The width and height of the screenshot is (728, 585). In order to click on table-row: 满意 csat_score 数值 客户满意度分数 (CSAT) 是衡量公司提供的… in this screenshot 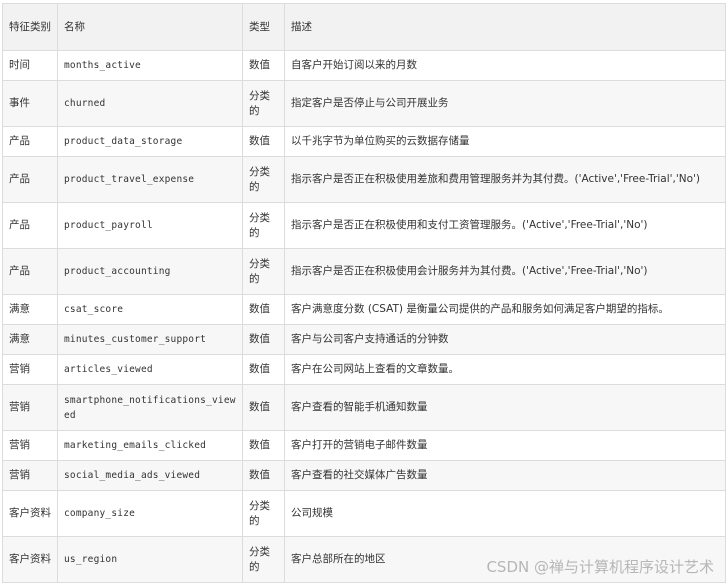, I will do `click(364, 309)`.